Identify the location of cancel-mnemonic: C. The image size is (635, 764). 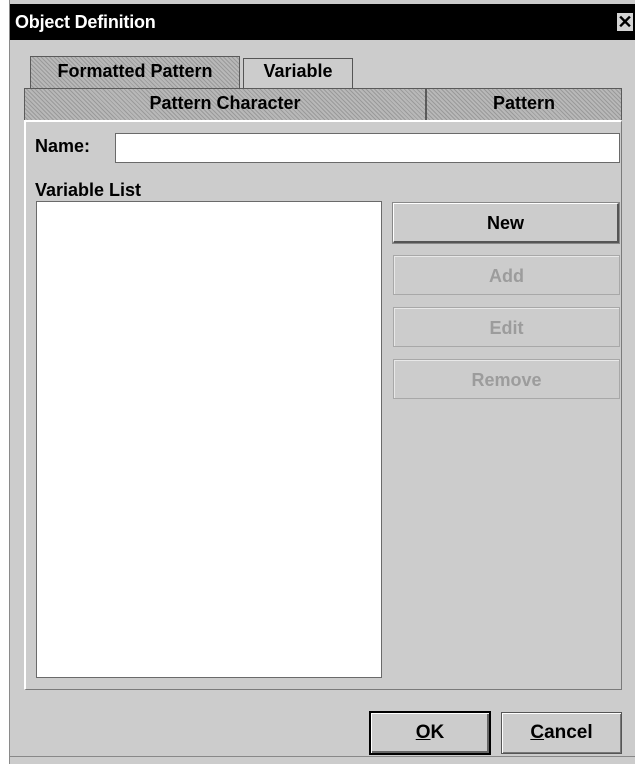
(537, 732).